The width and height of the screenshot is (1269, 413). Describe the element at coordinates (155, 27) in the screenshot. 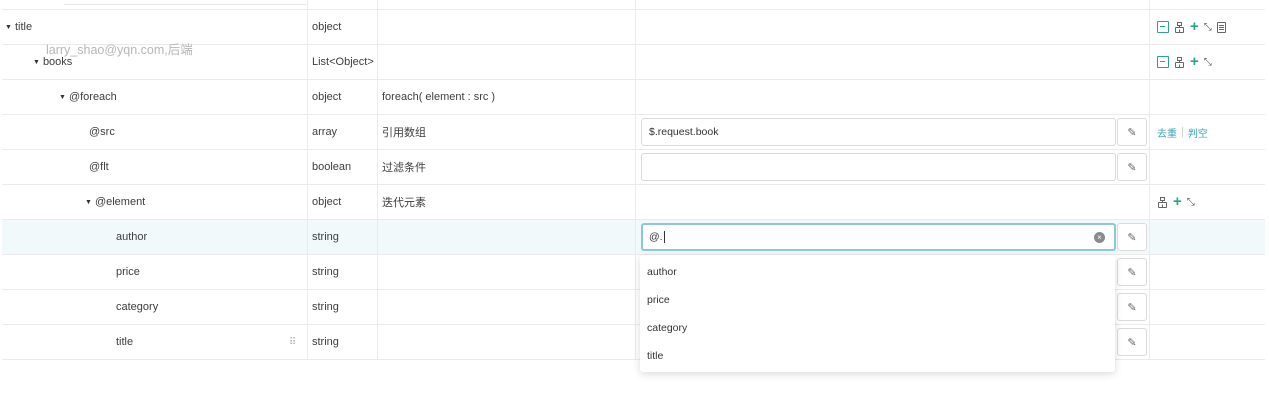

I see `name-cell: ▼ title` at that location.